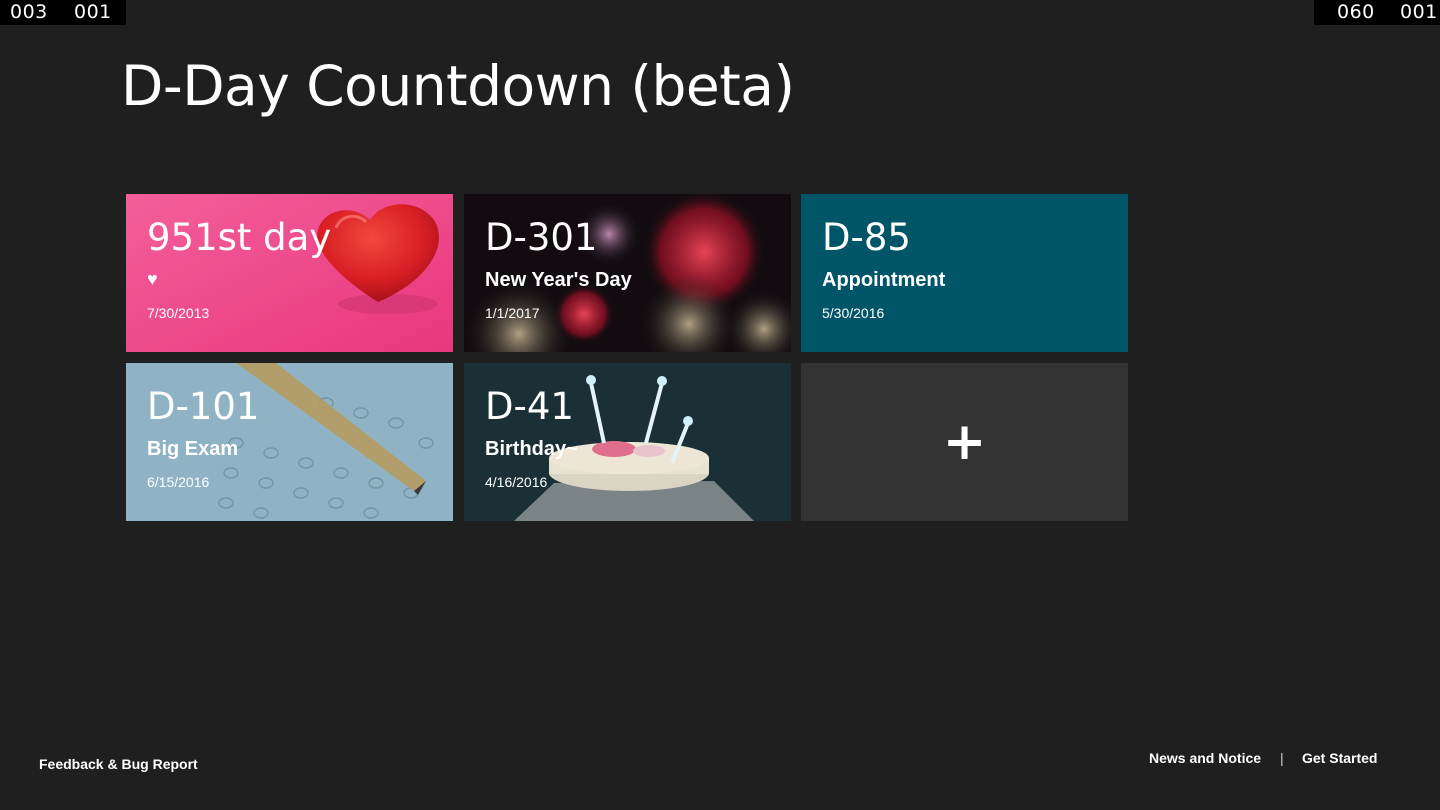 The width and height of the screenshot is (1440, 810). Describe the element at coordinates (152, 279) in the screenshot. I see `heart-icon: ♥` at that location.